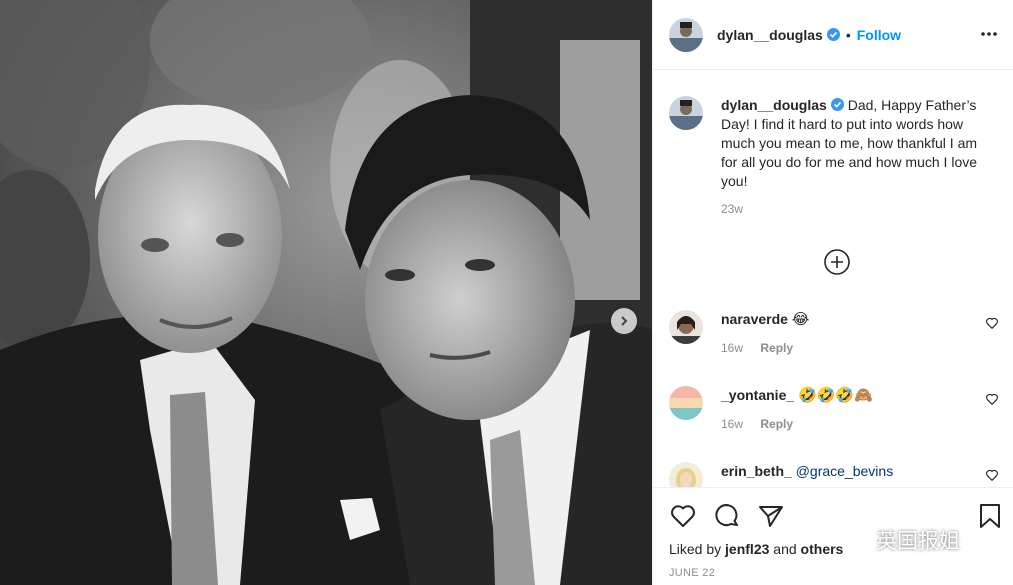 This screenshot has height=585, width=1013. Describe the element at coordinates (879, 35) in the screenshot. I see `follow-button: Follow` at that location.